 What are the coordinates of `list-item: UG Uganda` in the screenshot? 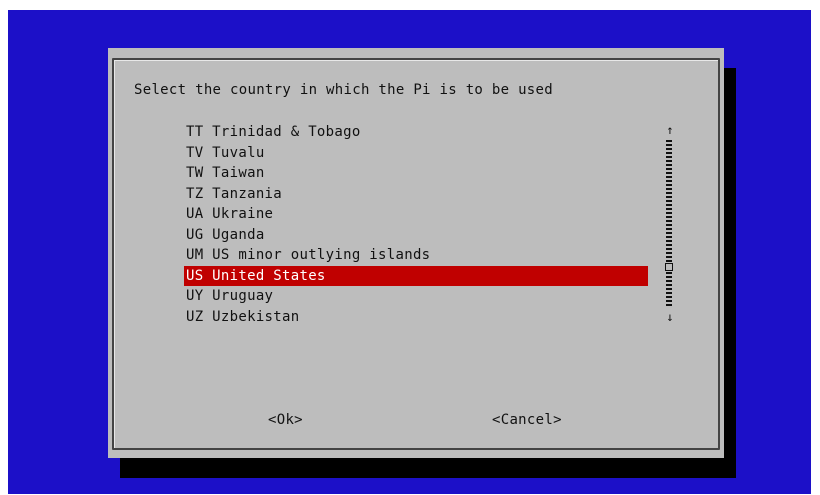 It's located at (416, 235).